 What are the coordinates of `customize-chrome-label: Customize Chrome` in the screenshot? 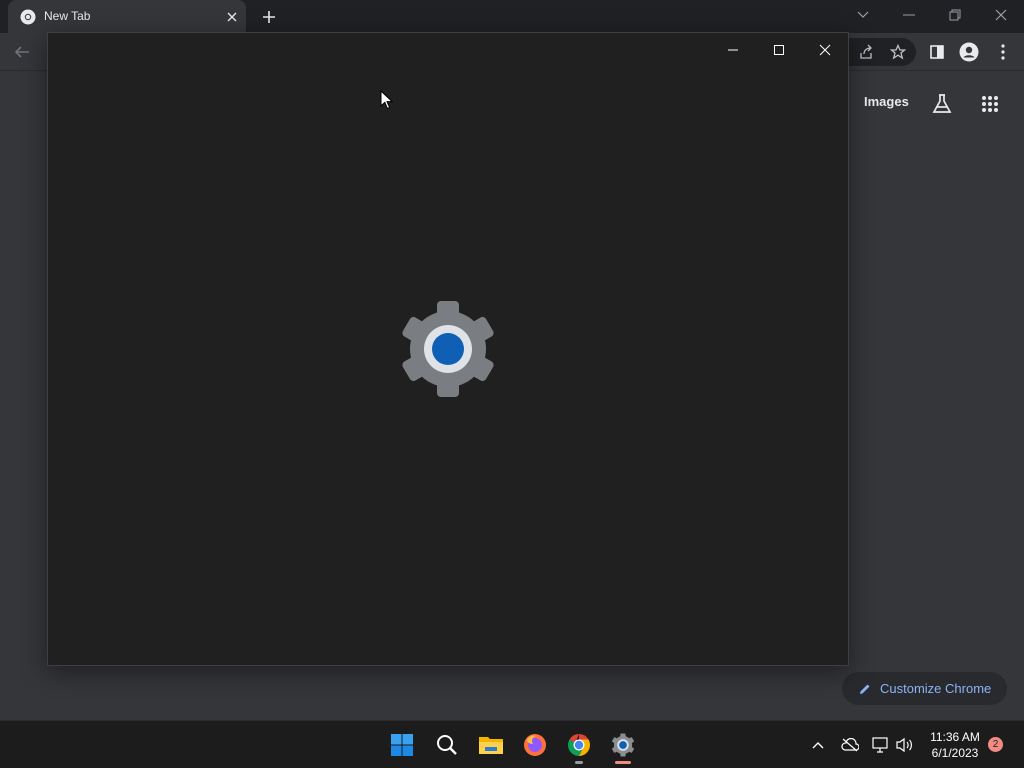 It's located at (936, 688).